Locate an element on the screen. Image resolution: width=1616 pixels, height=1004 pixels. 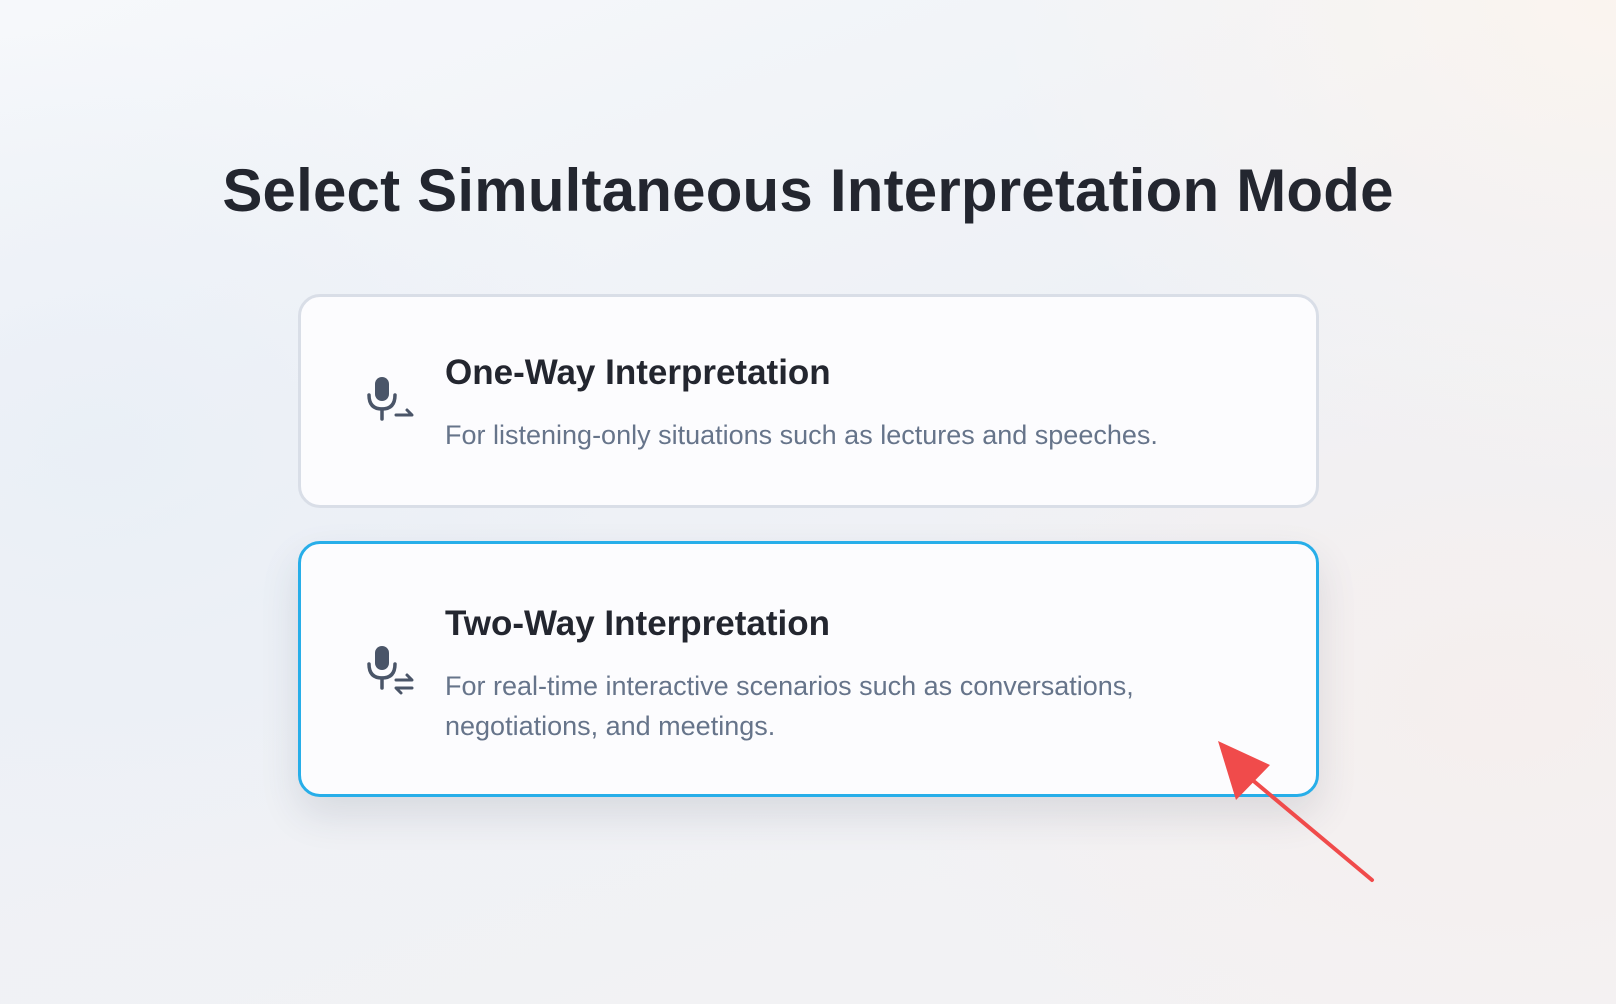
microphone-two-way-icon is located at coordinates (390, 670).